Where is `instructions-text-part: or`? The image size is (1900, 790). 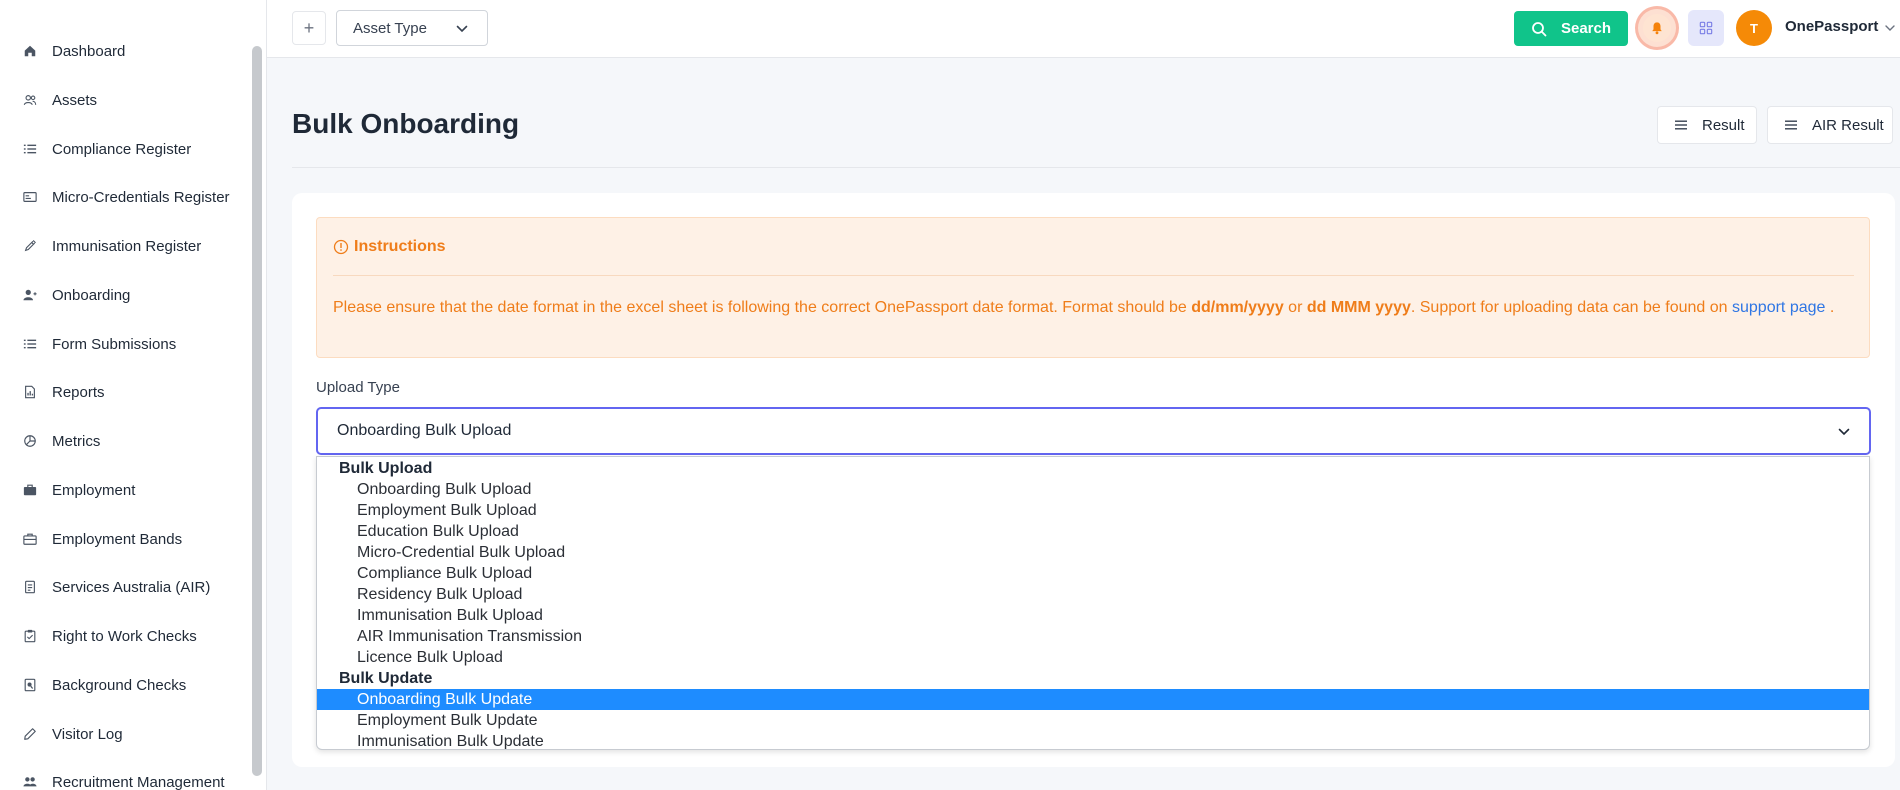
instructions-text-part: or is located at coordinates (1295, 307).